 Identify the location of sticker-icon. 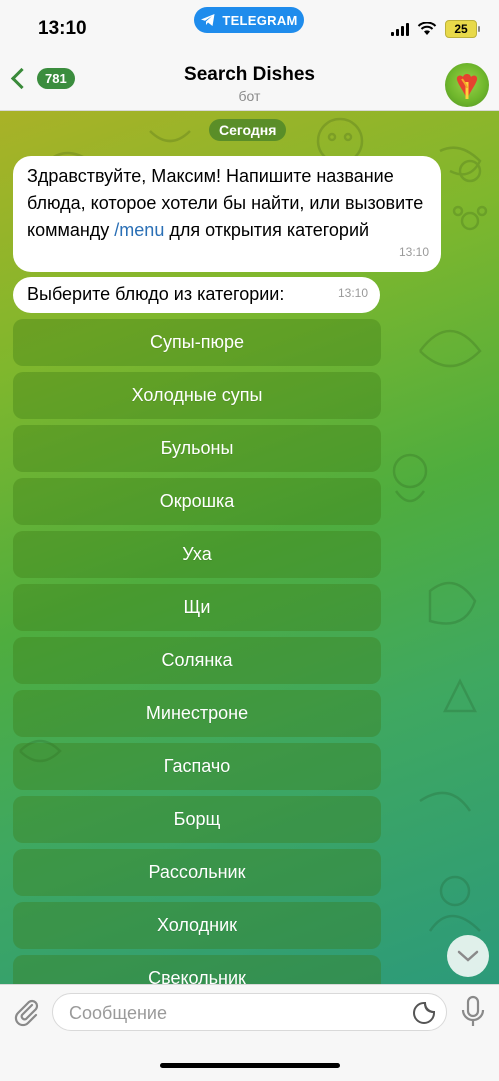
(424, 1013).